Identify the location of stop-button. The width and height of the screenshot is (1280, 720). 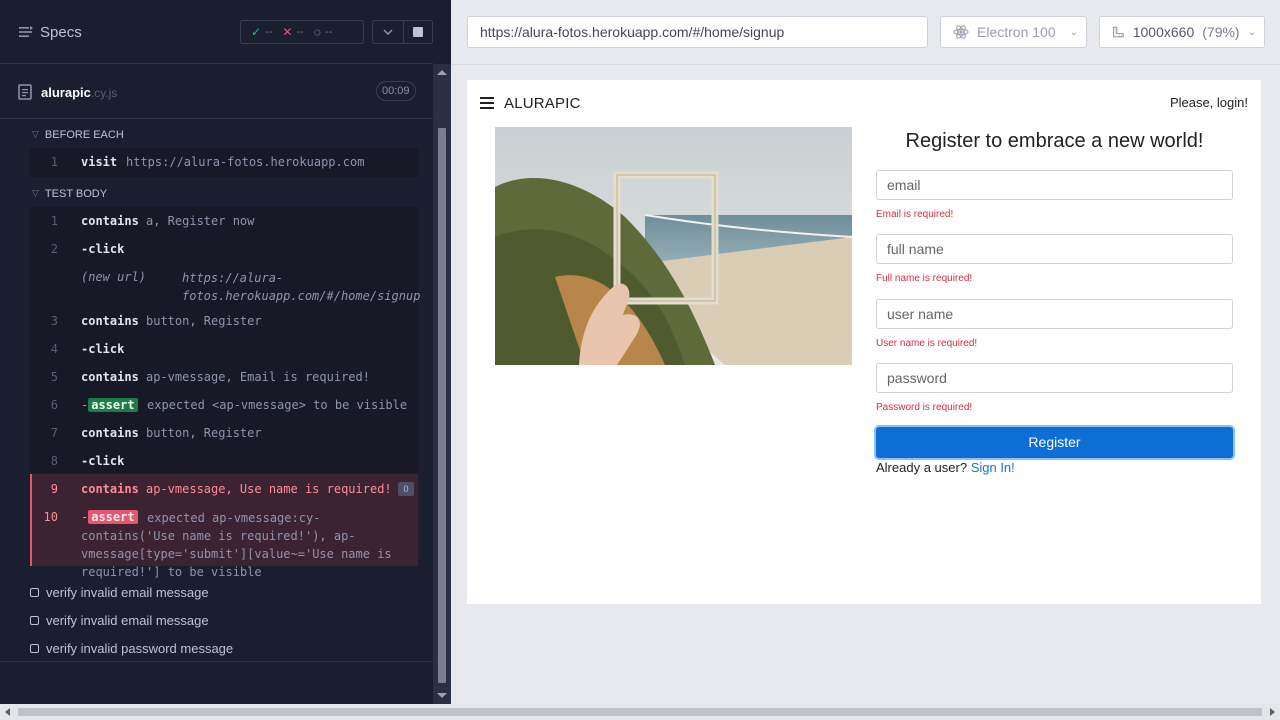
(418, 32).